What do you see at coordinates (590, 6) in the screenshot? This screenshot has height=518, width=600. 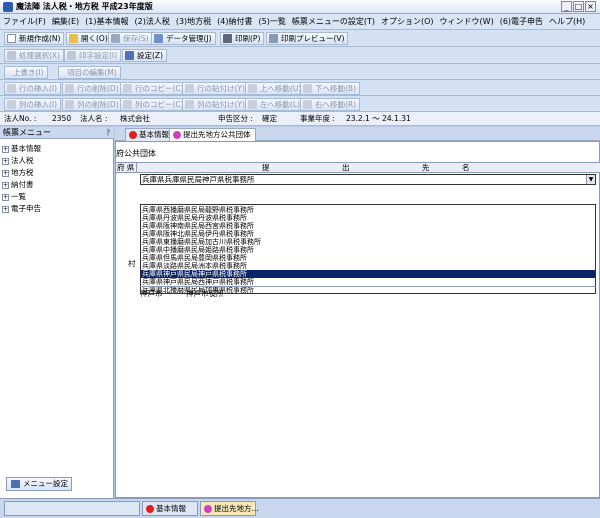 I see `close-button: ×` at bounding box center [590, 6].